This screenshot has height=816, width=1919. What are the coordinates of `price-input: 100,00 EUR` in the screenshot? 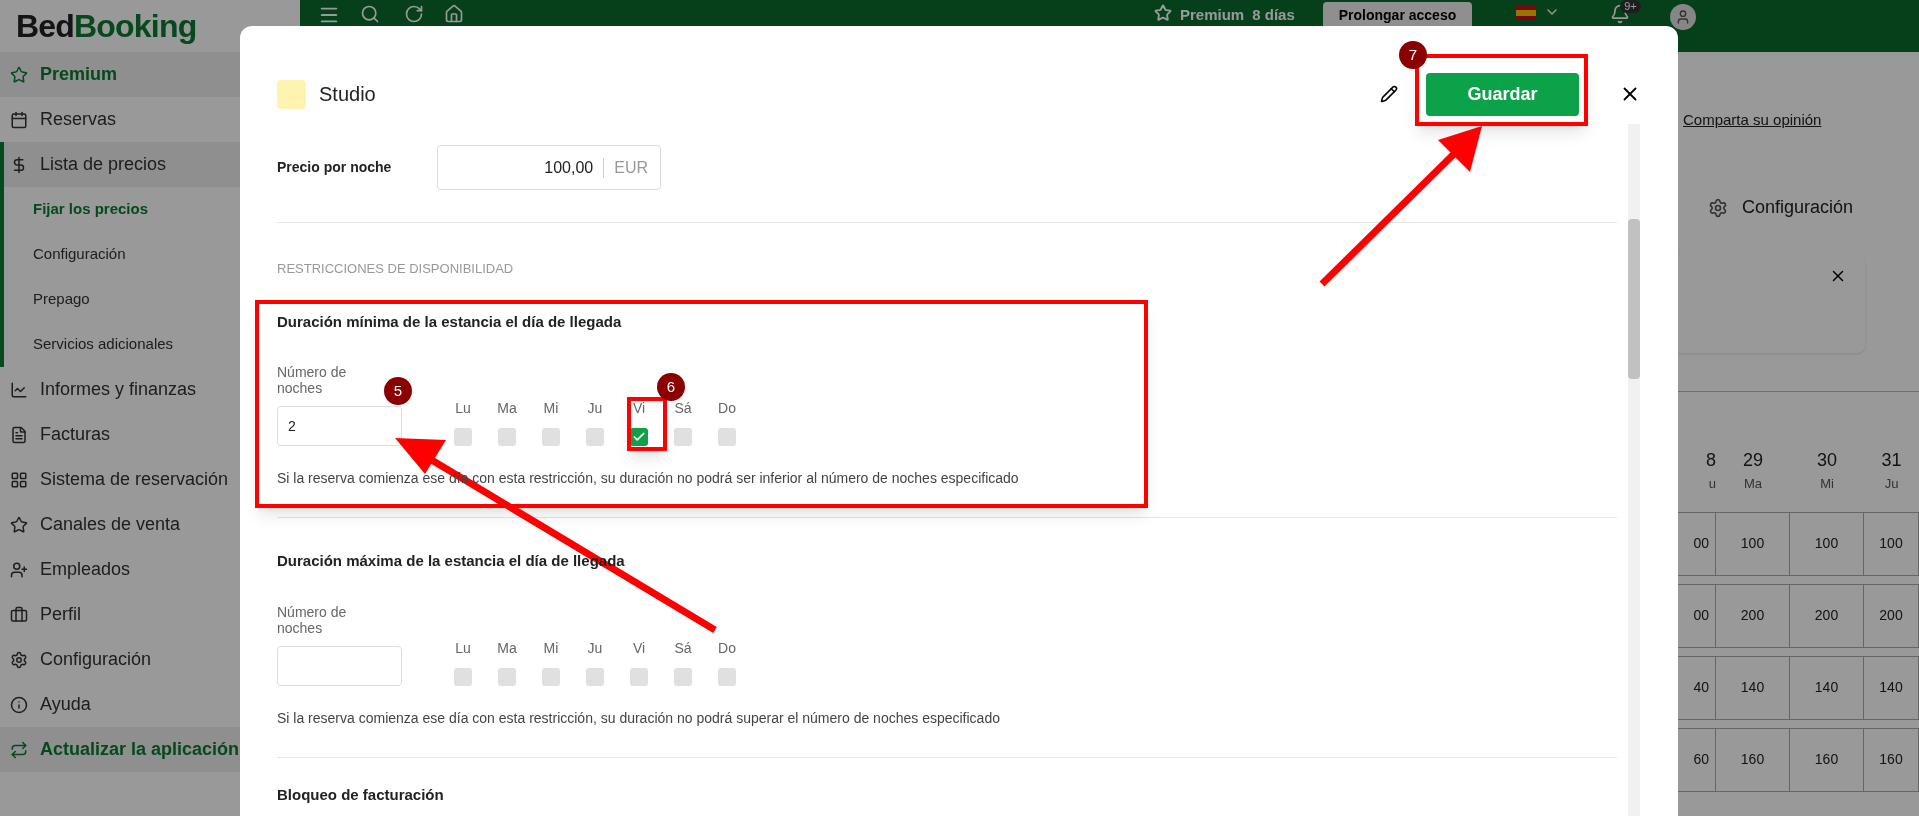 It's located at (549, 167).